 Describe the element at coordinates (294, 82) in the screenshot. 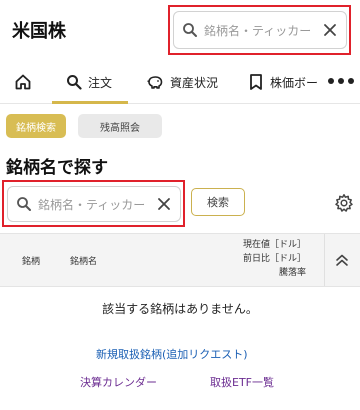

I see `tab-stock-board-label: 株価ボー` at that location.